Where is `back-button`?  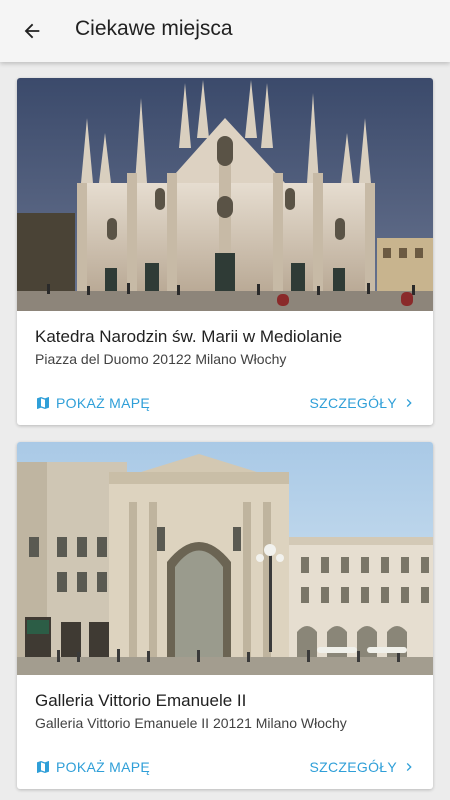 back-button is located at coordinates (32, 31).